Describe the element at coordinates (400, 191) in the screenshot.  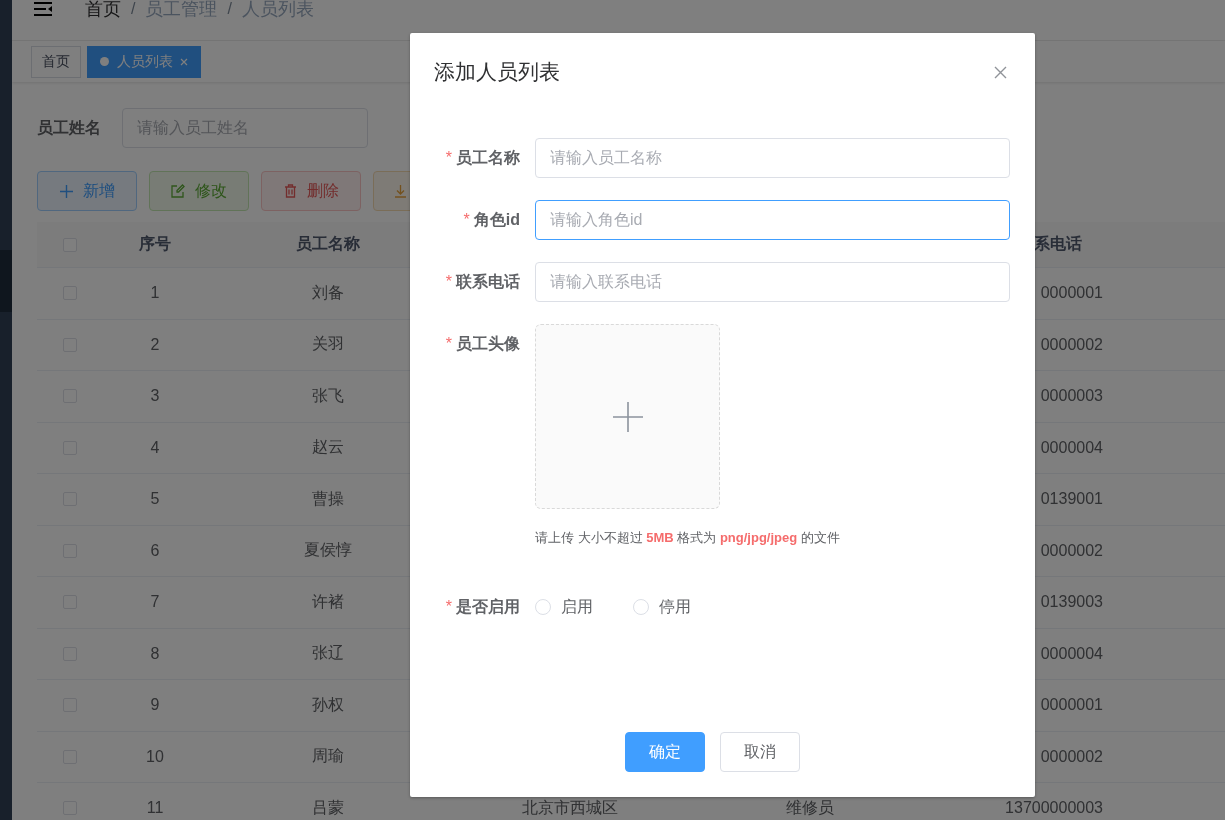
I see `download-icon` at that location.